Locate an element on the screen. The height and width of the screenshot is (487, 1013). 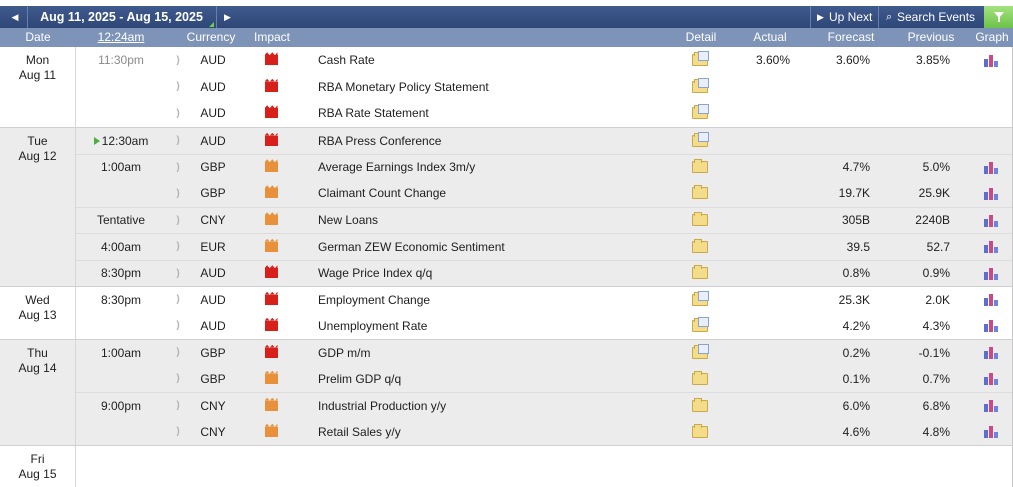
event-row: 8:30pm) AUD Employment Change 25.3K 2.0K is located at coordinates (544, 299).